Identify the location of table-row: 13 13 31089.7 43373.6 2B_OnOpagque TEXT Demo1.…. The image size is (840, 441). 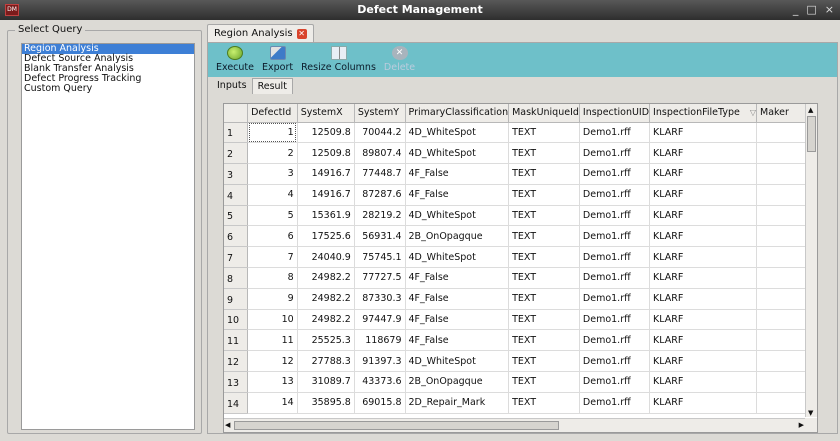
(520, 382).